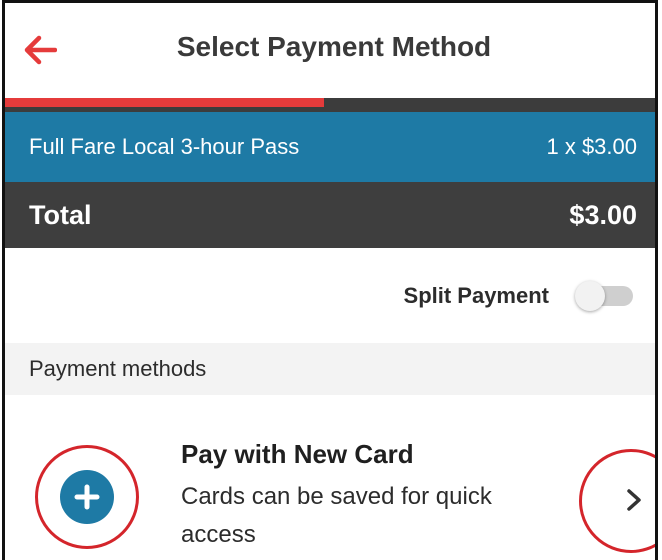  I want to click on section-label: Payment methods, so click(118, 368).